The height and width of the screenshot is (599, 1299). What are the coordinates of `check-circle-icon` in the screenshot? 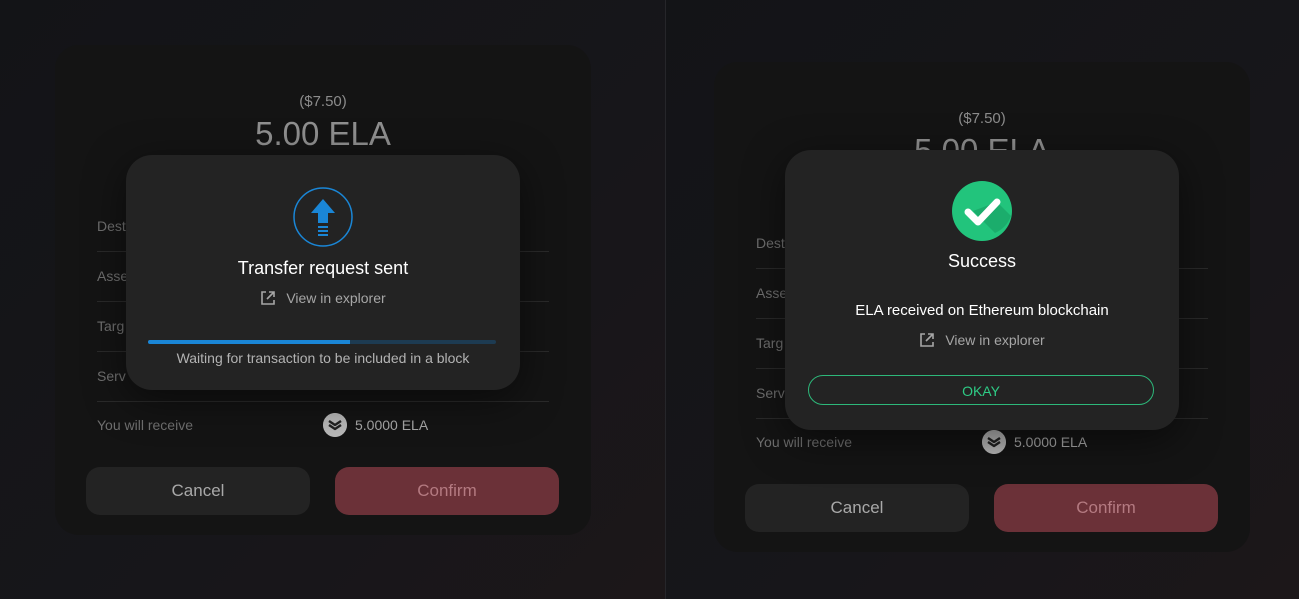 It's located at (982, 211).